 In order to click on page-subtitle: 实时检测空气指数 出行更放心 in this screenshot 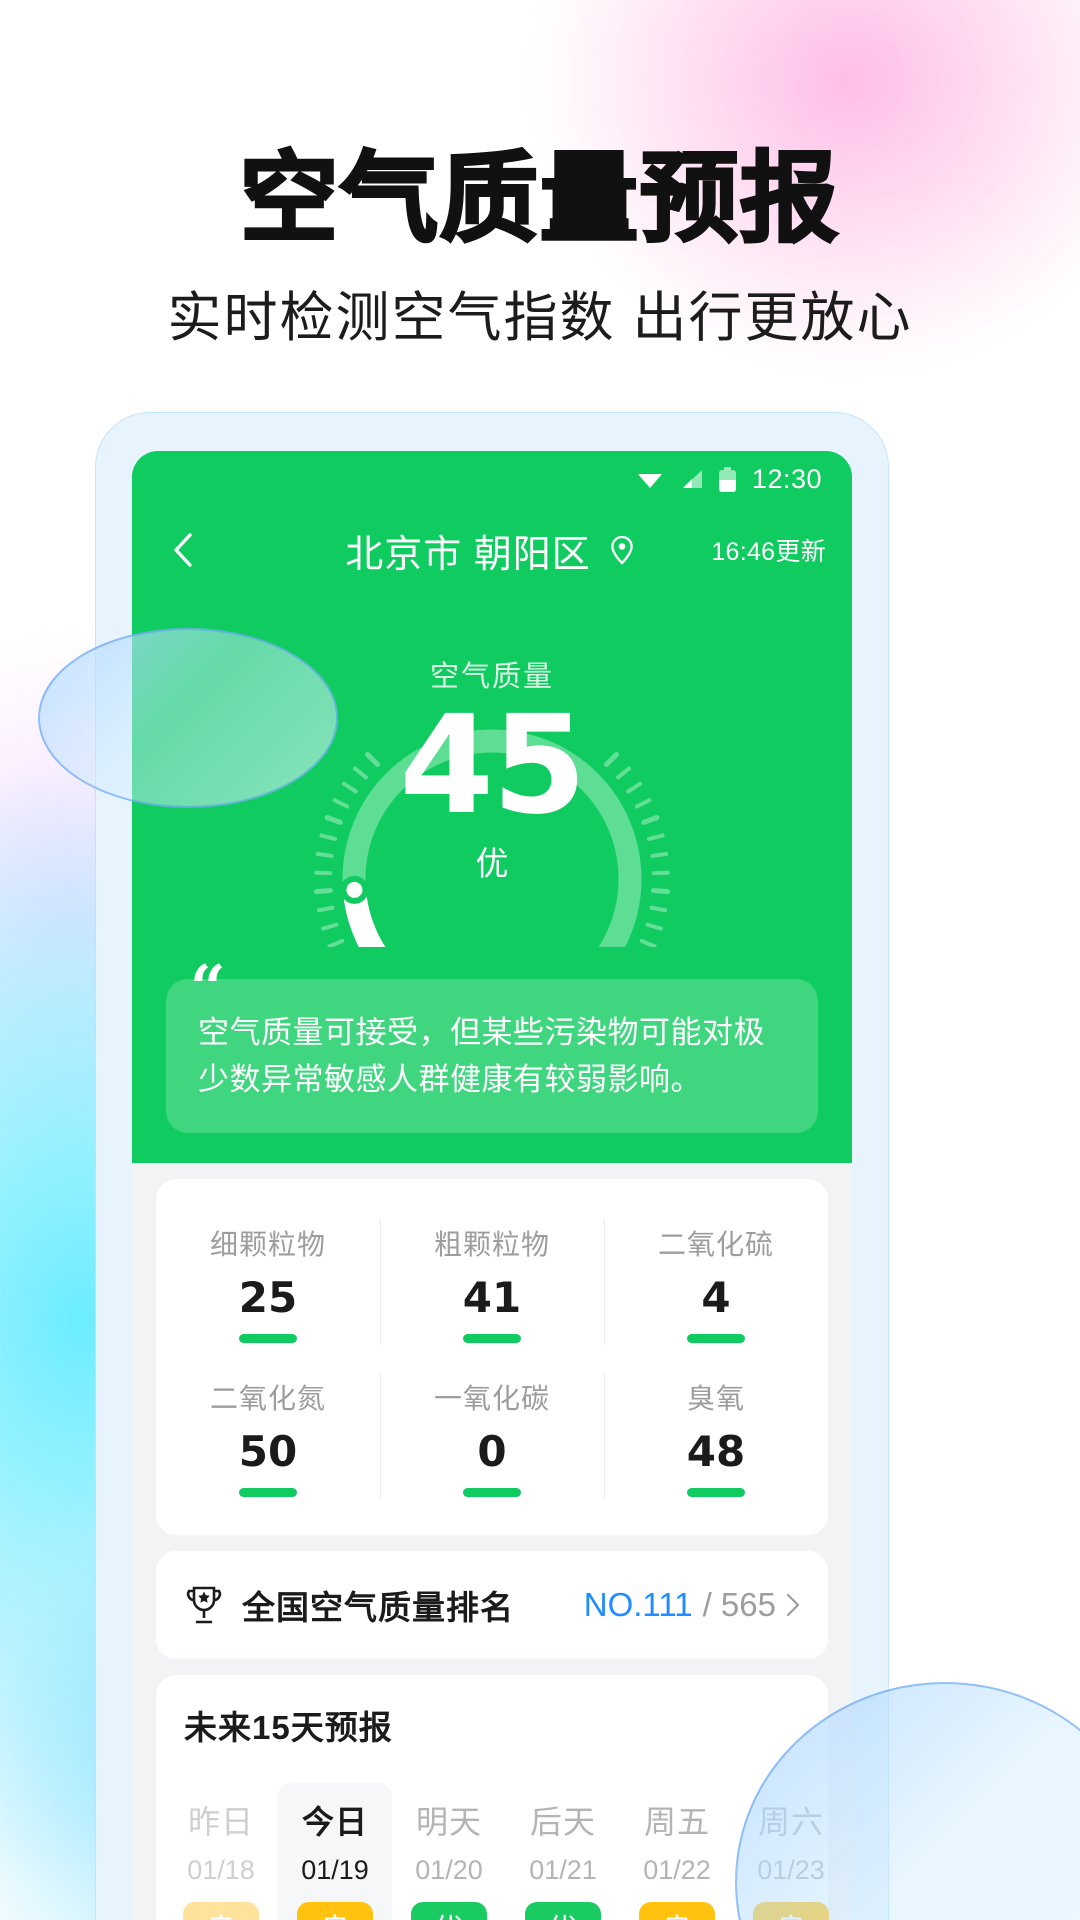, I will do `click(540, 317)`.